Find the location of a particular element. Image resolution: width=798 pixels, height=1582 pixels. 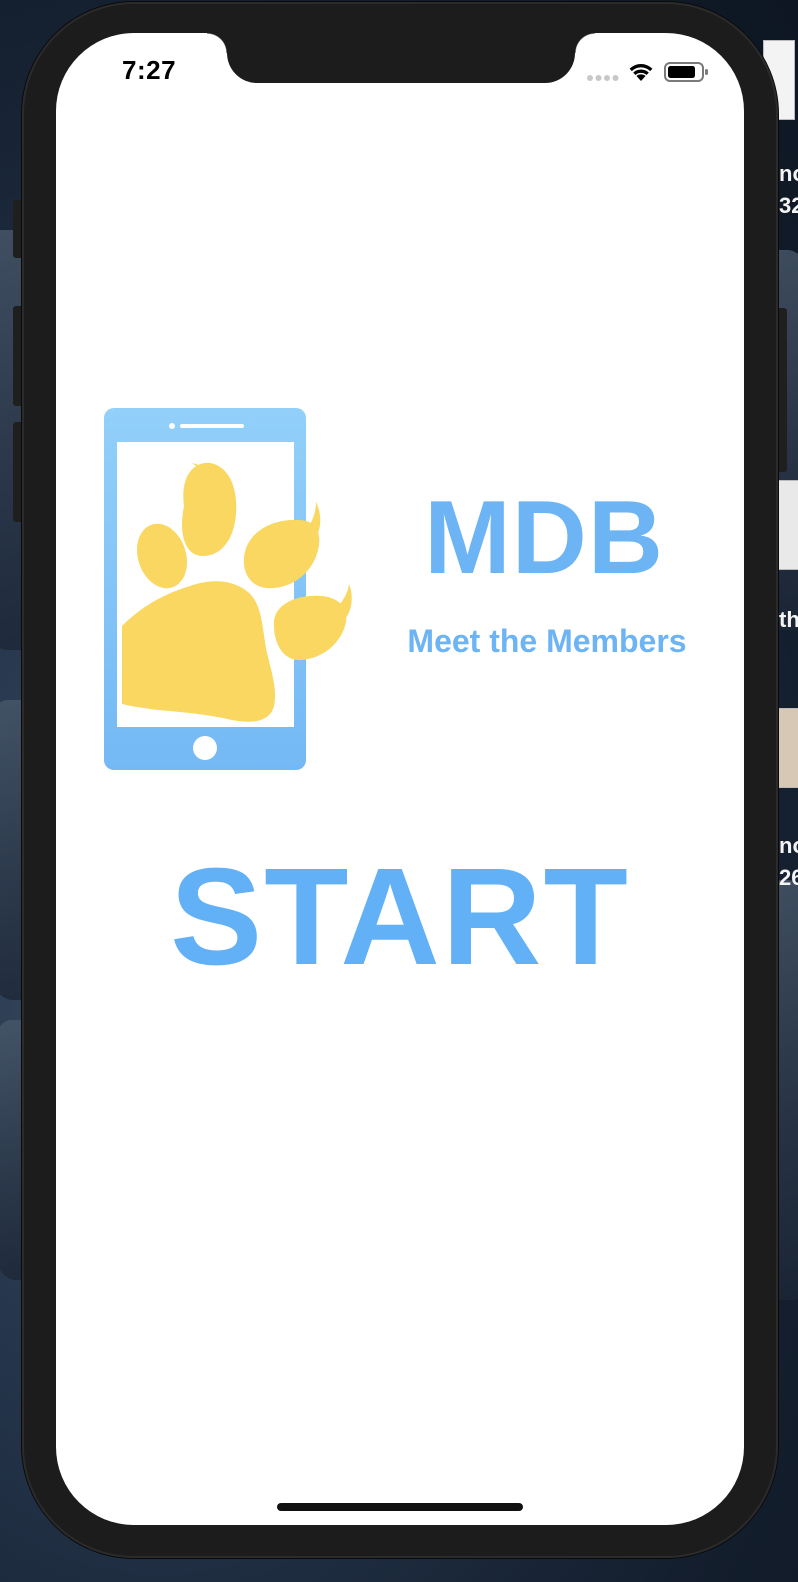

status-bar-time: 7:27 is located at coordinates (149, 70).